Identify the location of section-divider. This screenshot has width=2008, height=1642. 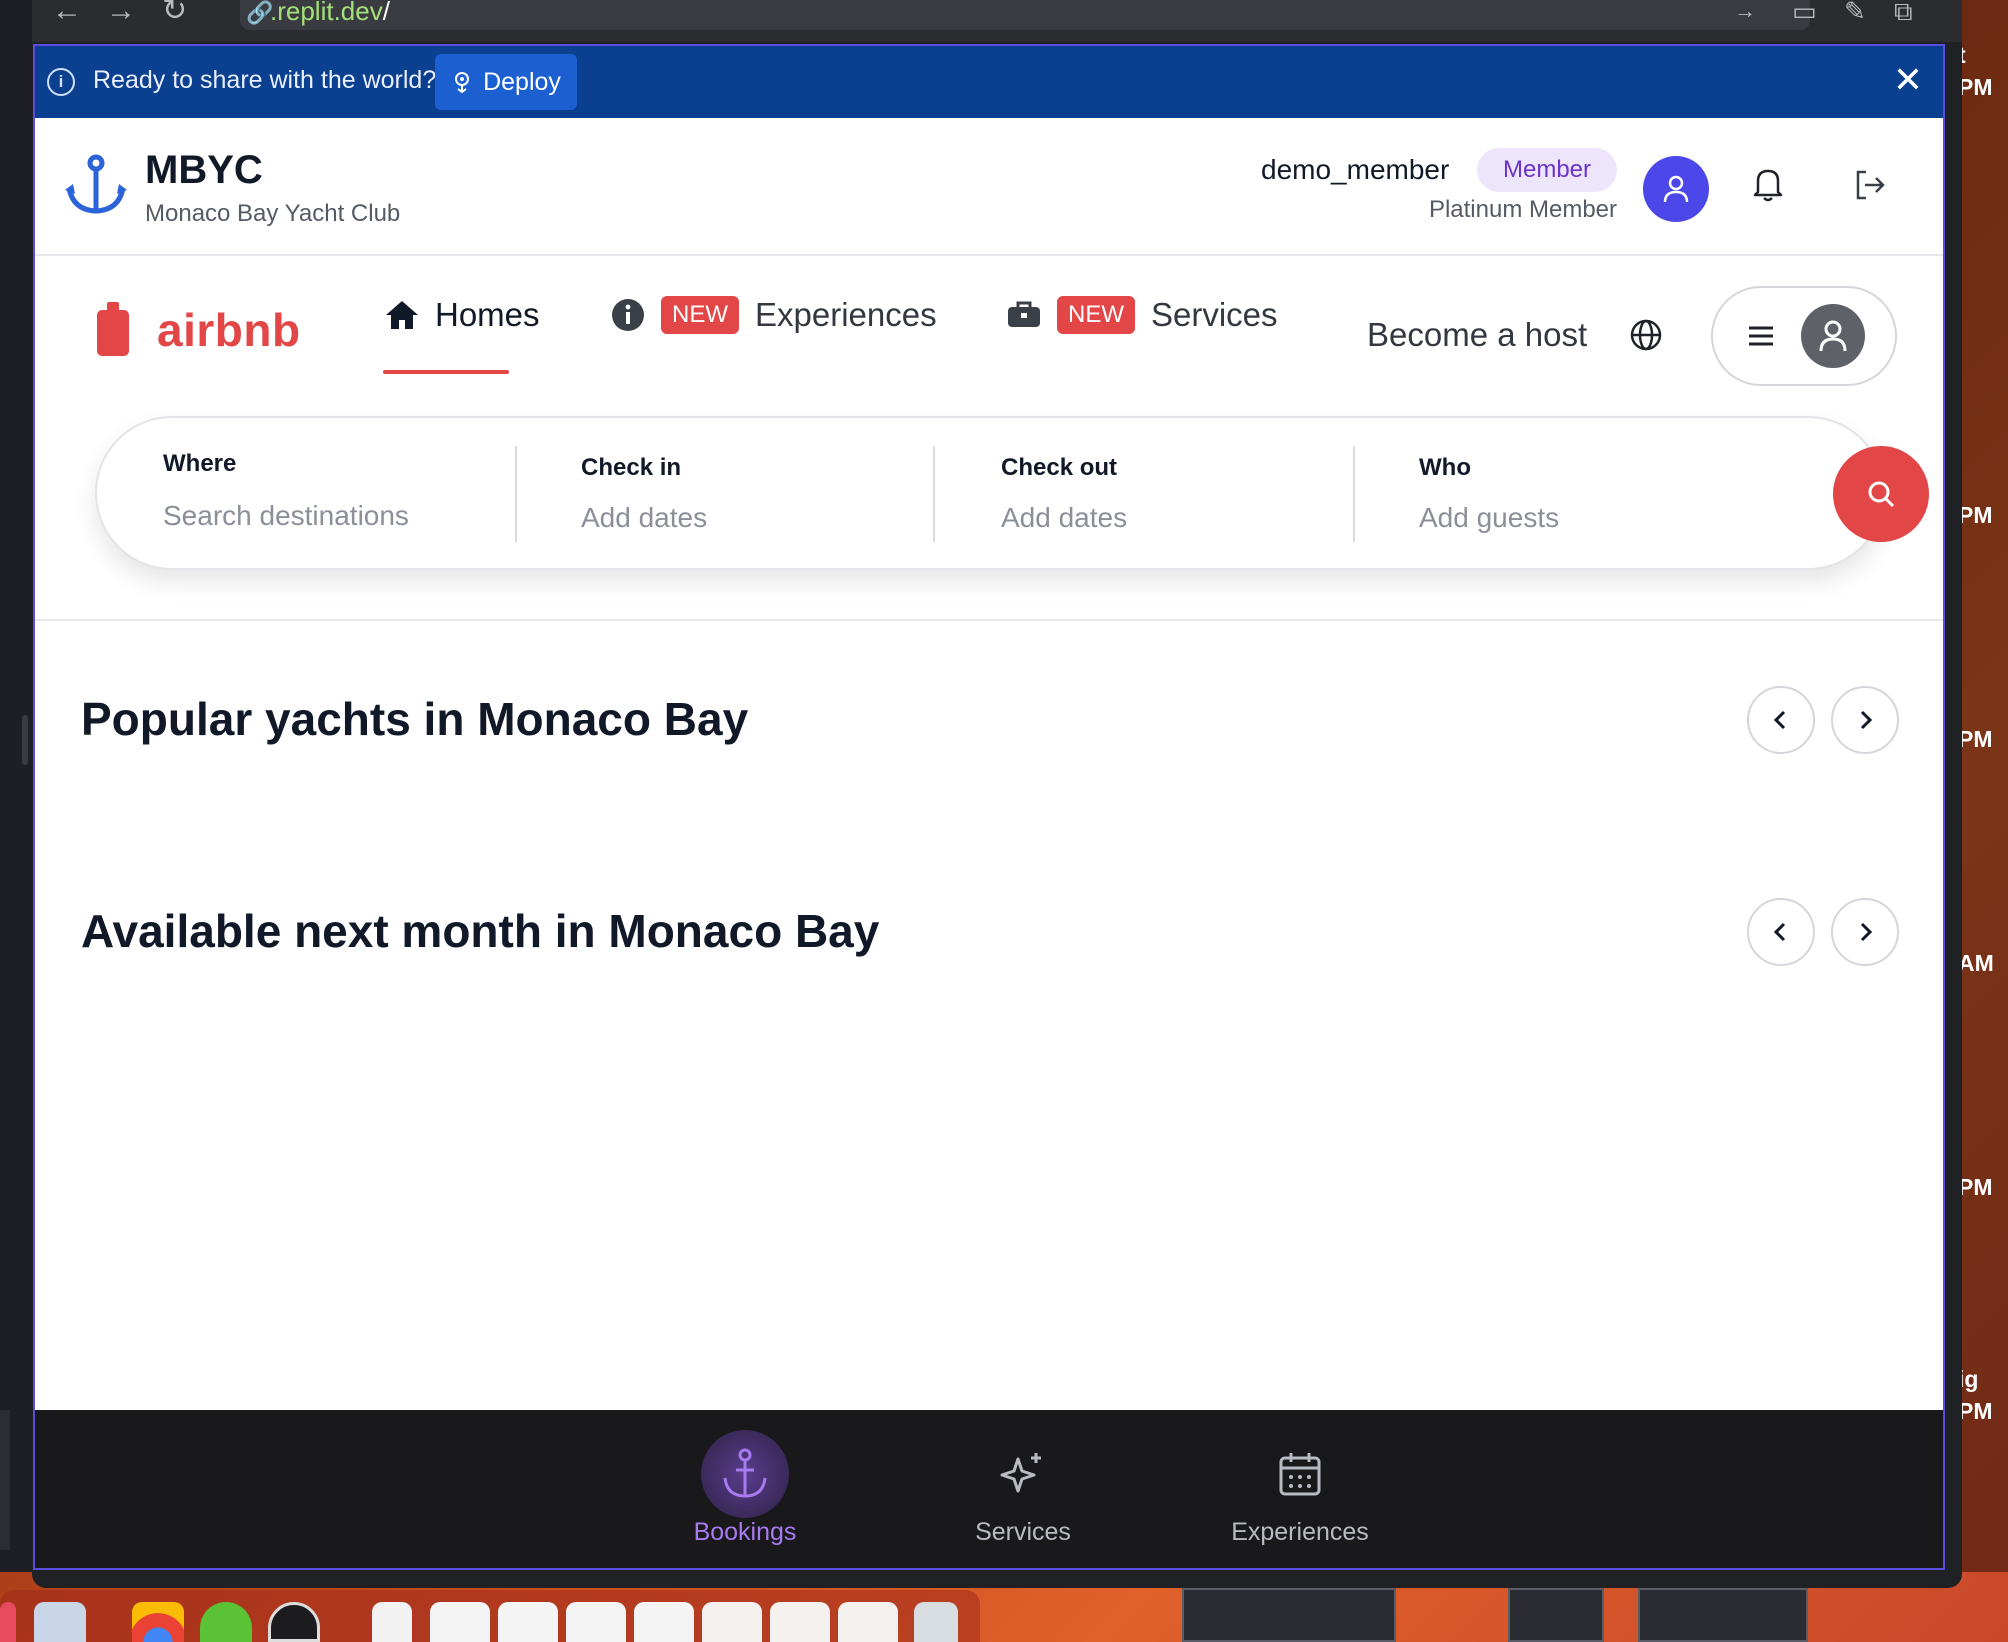
(989, 620).